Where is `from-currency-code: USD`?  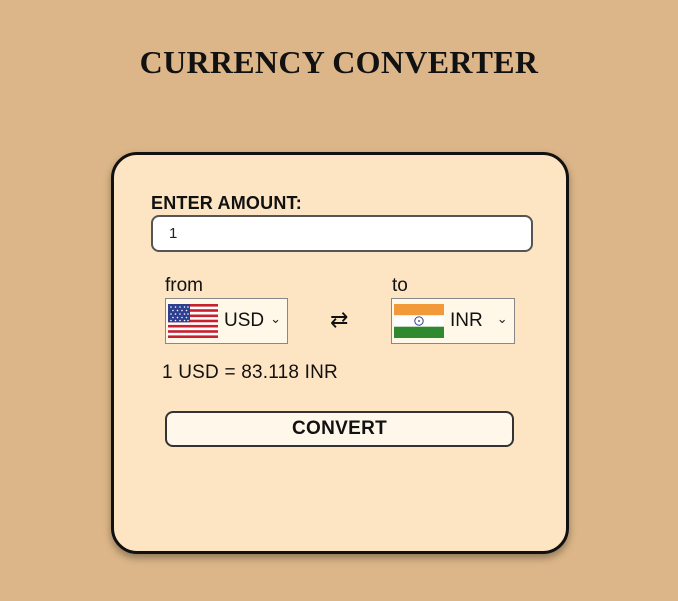
from-currency-code: USD is located at coordinates (244, 320).